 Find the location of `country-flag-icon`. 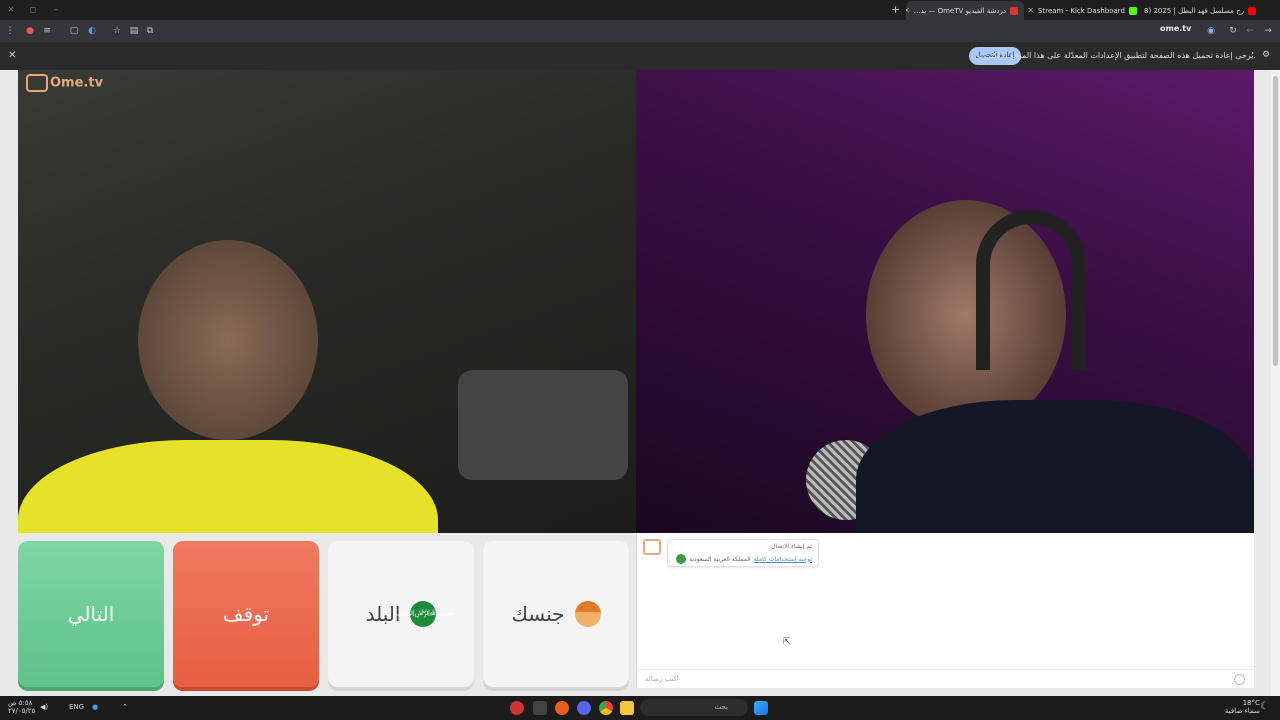

country-flag-icon is located at coordinates (681, 559).